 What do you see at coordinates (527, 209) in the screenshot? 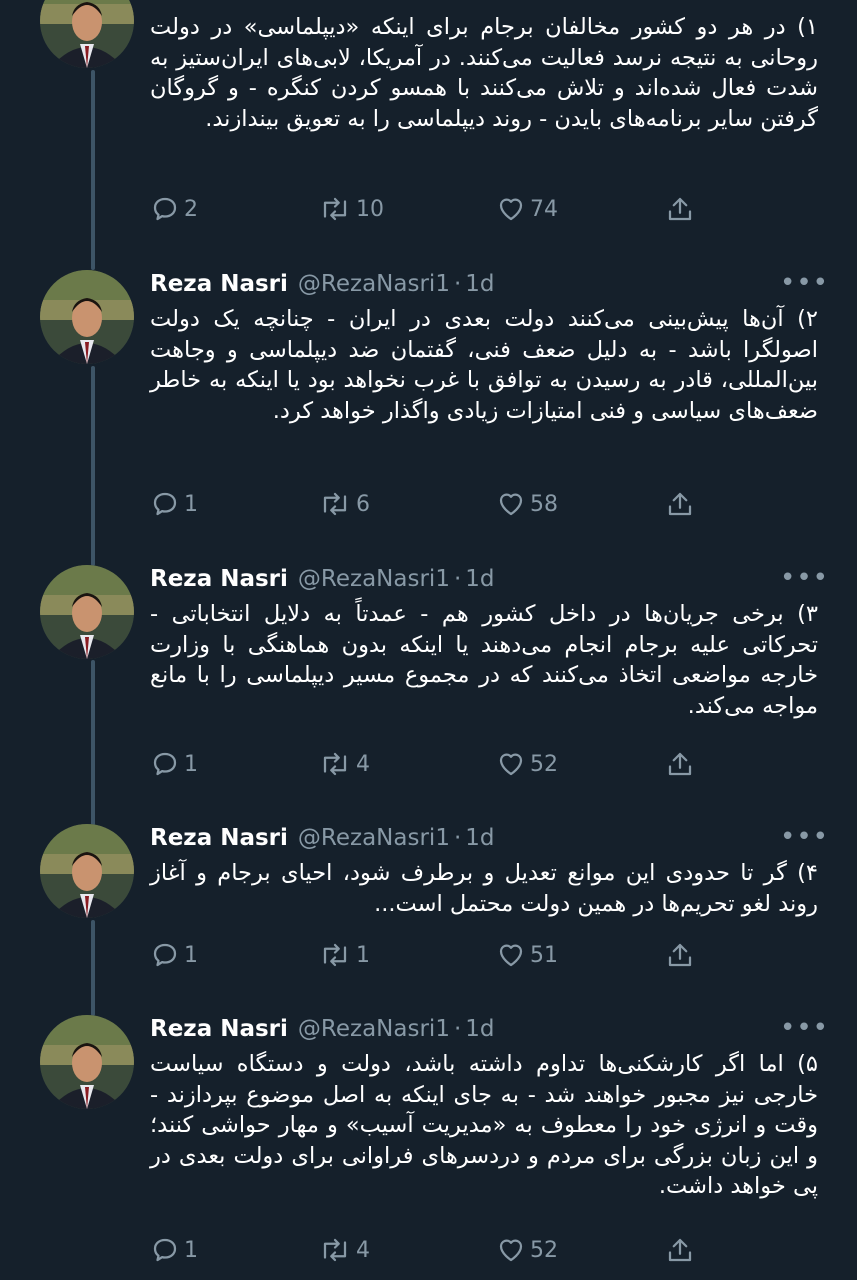
I see `like-button: 74` at bounding box center [527, 209].